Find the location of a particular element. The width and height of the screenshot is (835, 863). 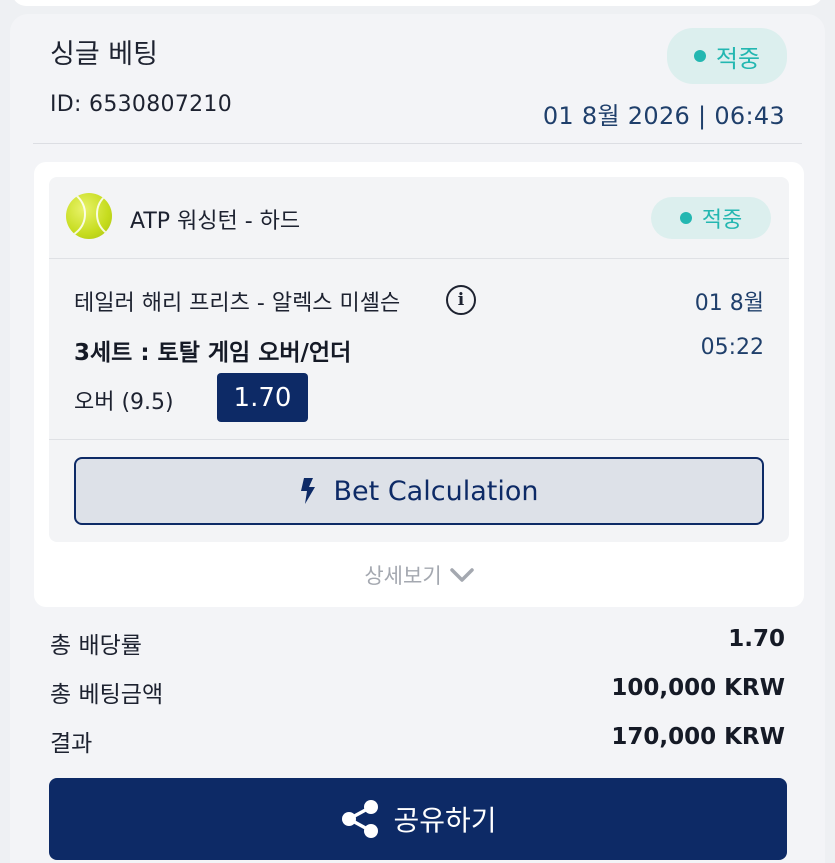

tennis-ball-icon is located at coordinates (89, 216).